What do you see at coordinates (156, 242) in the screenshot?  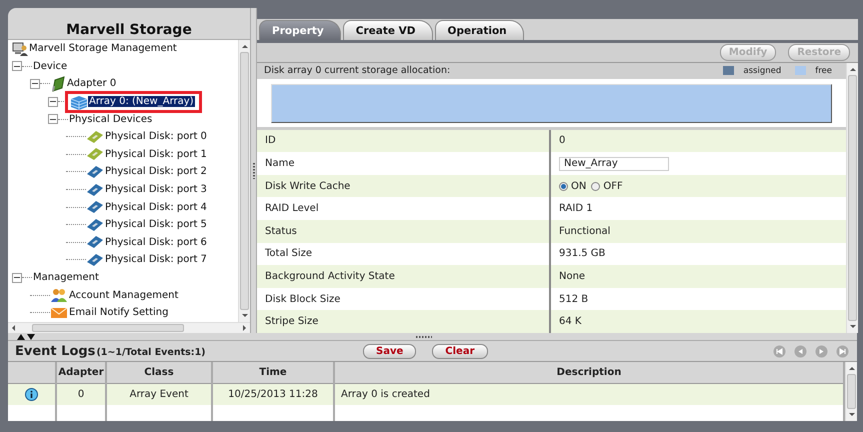 I see `tree-item: Physical Disk: port 6` at bounding box center [156, 242].